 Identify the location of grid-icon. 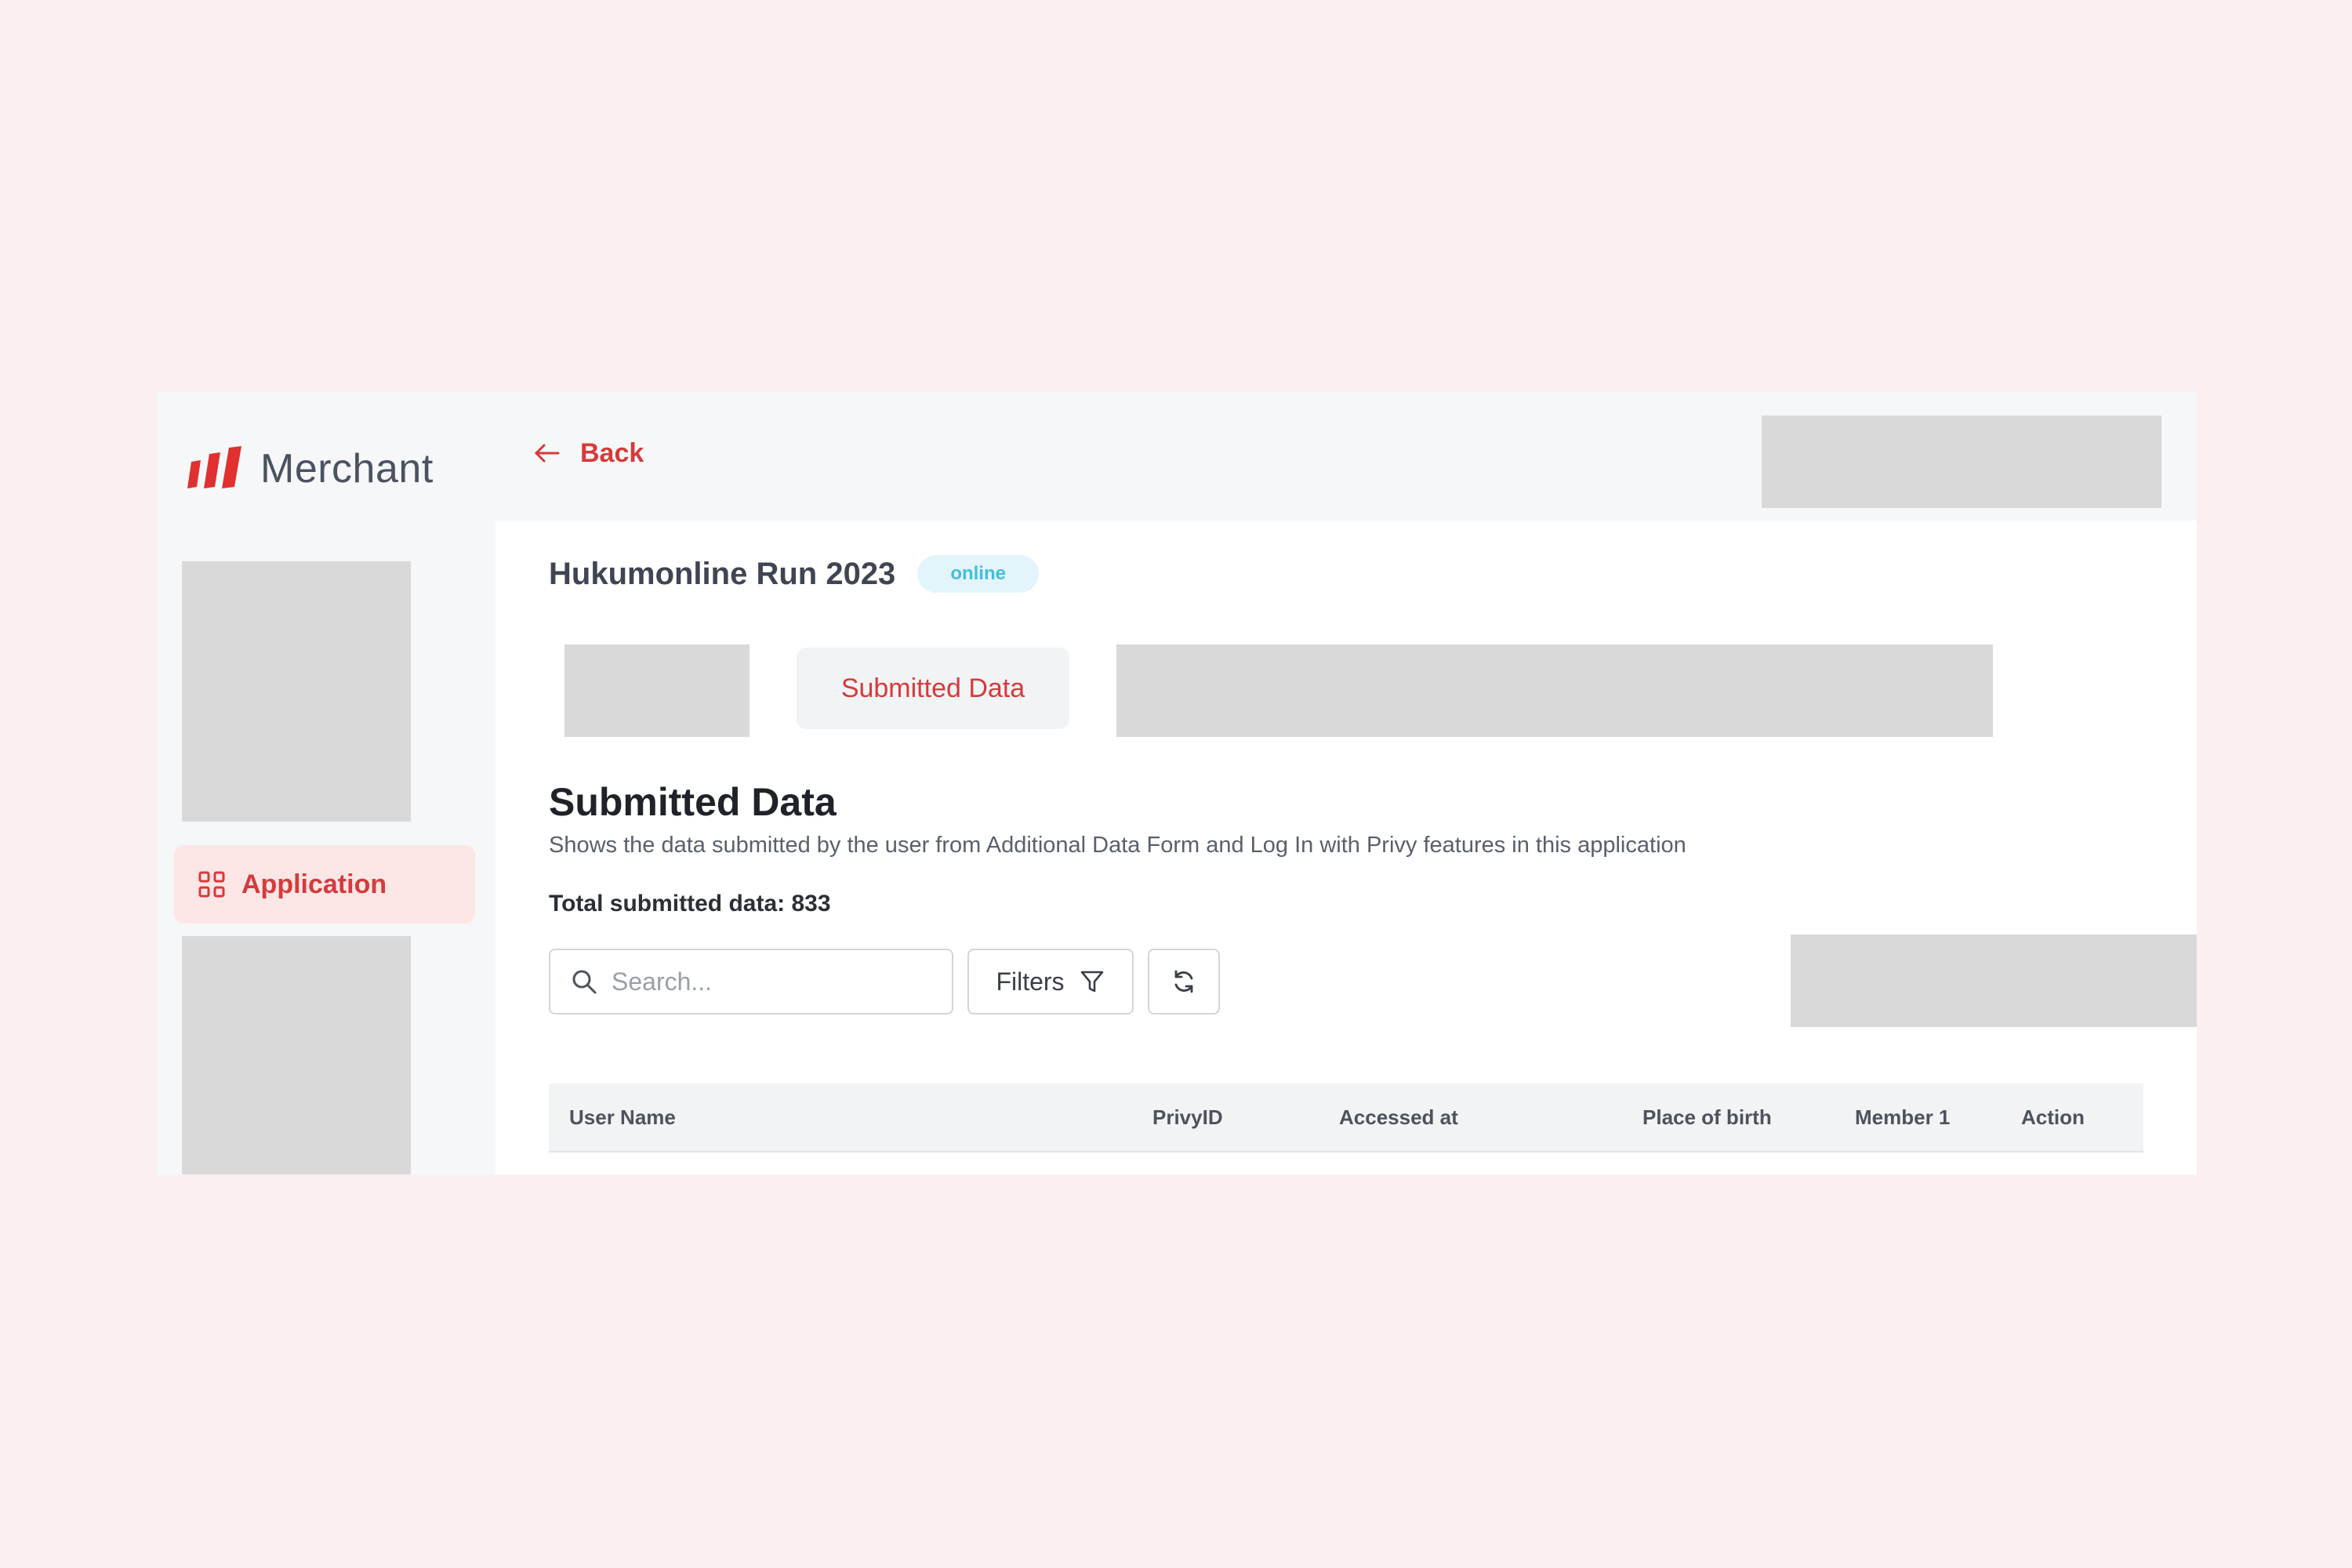
(211, 884).